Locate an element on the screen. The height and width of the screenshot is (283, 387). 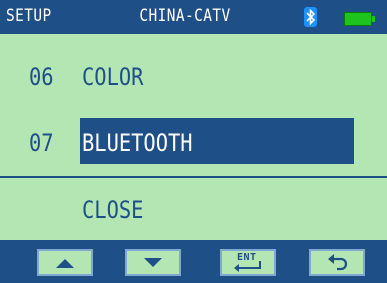
battery-icon is located at coordinates (359, 19).